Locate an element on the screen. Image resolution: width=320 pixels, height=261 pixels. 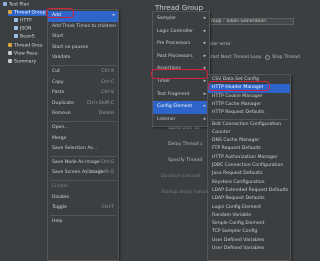
menu-item-http-cookie-manager: HTTP Cookie Manager is located at coordinates (249, 97).